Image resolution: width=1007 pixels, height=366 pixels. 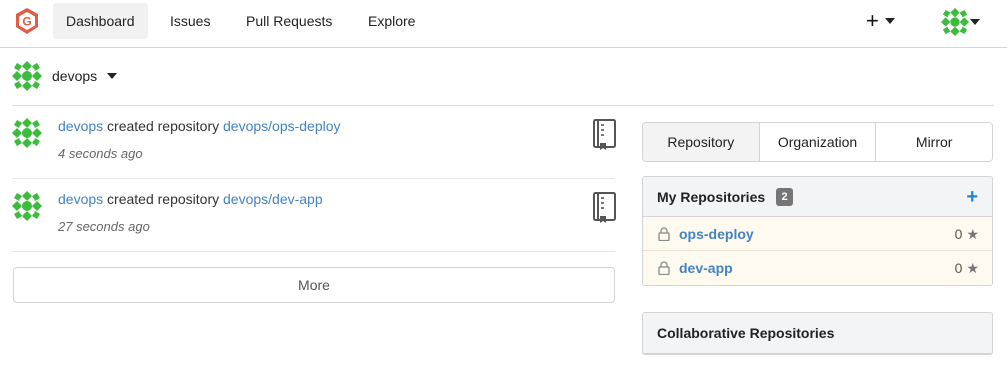 What do you see at coordinates (972, 197) in the screenshot?
I see `add-repo-plus-icon: +` at bounding box center [972, 197].